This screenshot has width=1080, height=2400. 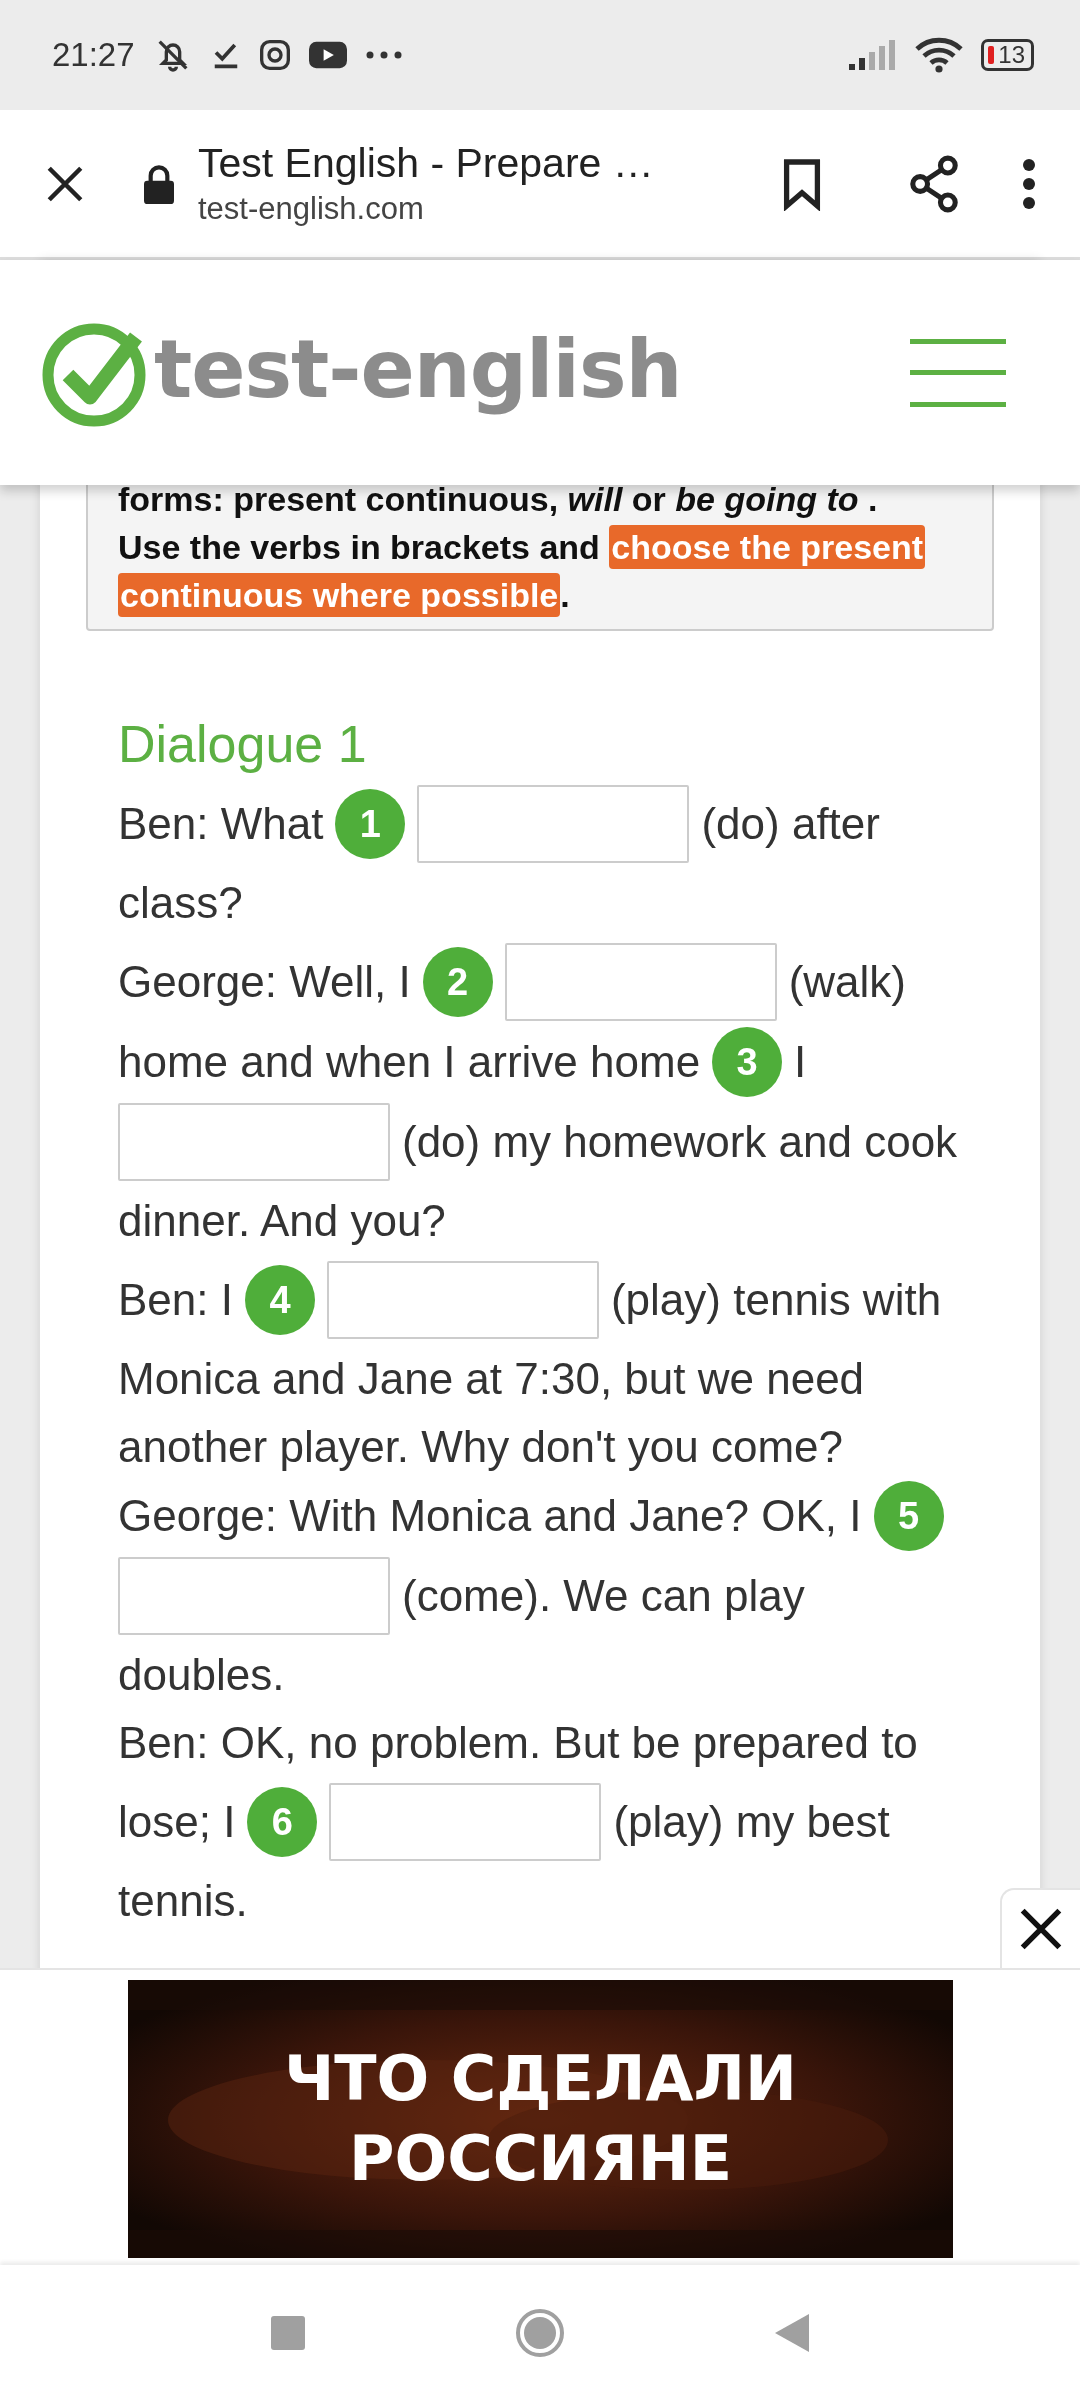 I want to click on dialogue-text: Ben: I, so click(x=175, y=1300).